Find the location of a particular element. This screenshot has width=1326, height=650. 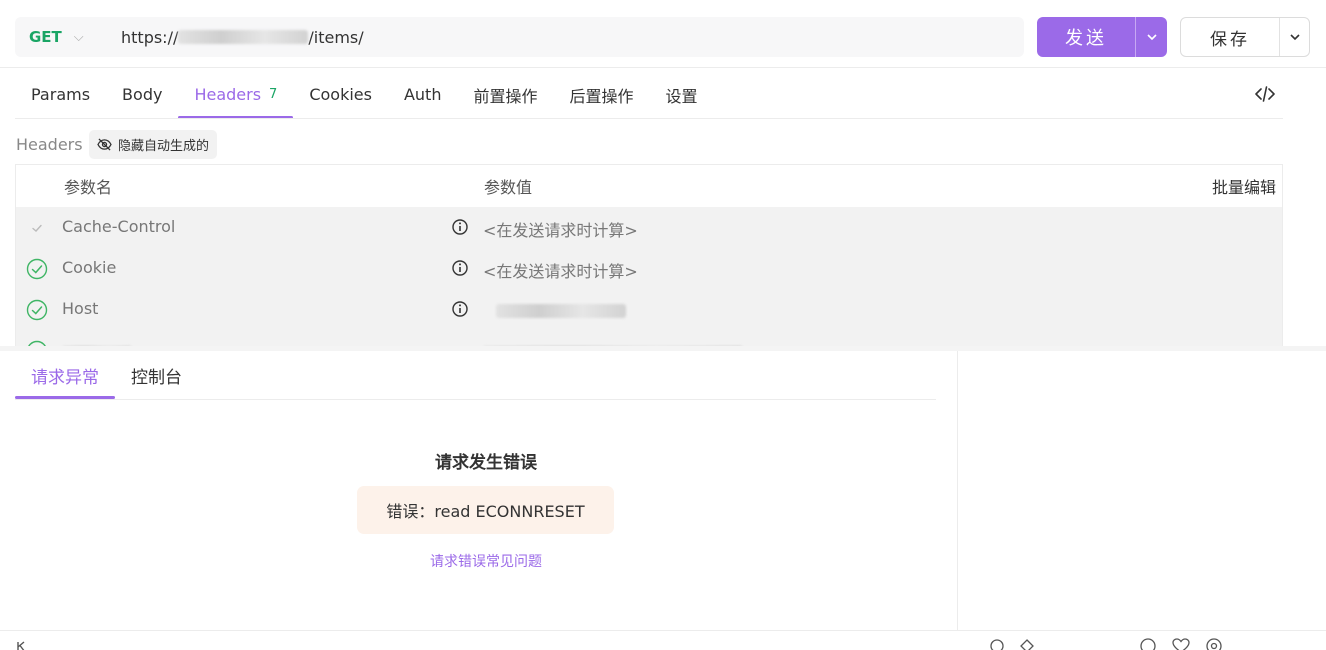

table-row: Cache-Control <在发送请求时计算> is located at coordinates (649, 227).